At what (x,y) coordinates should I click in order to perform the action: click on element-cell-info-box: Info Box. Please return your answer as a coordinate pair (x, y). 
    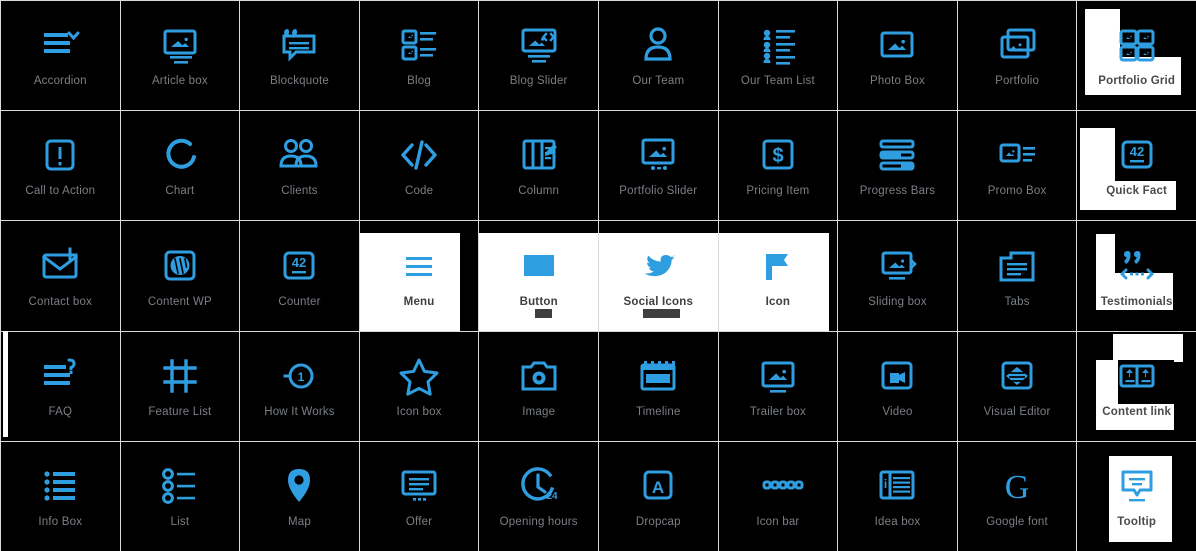
    Looking at the image, I should click on (60, 496).